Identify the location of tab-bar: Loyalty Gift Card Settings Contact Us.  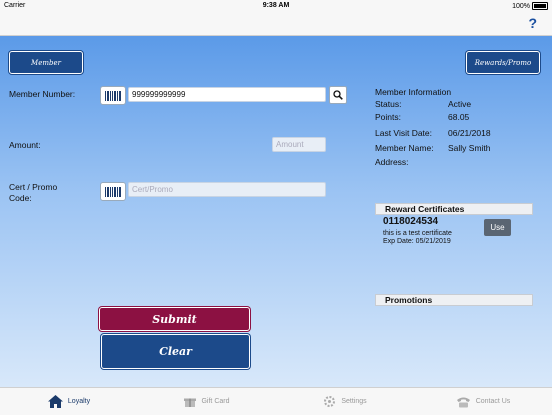
(276, 401).